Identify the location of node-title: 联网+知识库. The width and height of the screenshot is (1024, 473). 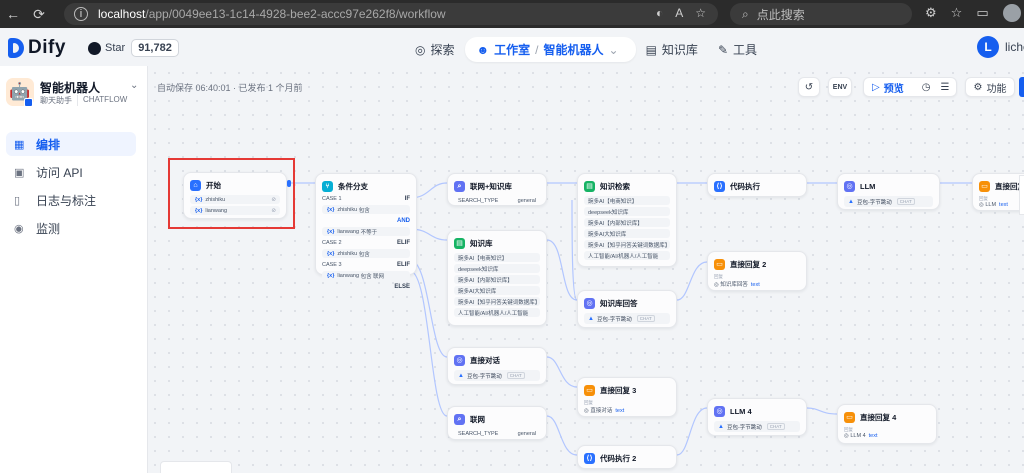
(491, 186).